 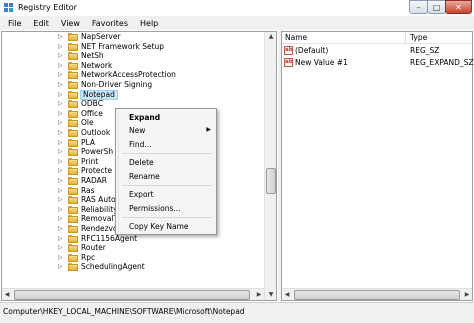 I want to click on column-header-type: Type, so click(x=418, y=37).